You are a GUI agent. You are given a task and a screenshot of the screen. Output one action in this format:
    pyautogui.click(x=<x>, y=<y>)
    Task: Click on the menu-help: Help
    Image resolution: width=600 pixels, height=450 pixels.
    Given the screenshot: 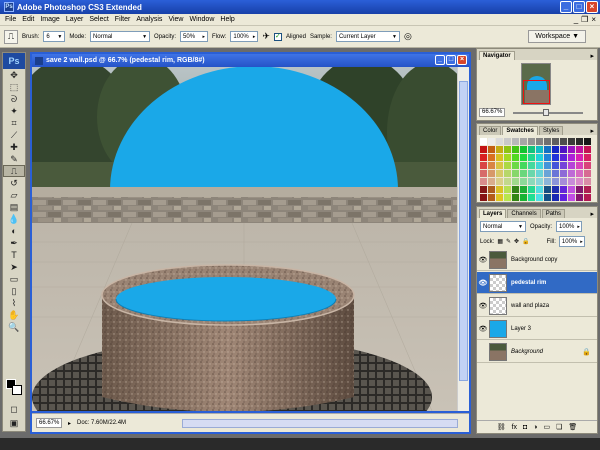 What is the action you would take?
    pyautogui.click(x=227, y=19)
    